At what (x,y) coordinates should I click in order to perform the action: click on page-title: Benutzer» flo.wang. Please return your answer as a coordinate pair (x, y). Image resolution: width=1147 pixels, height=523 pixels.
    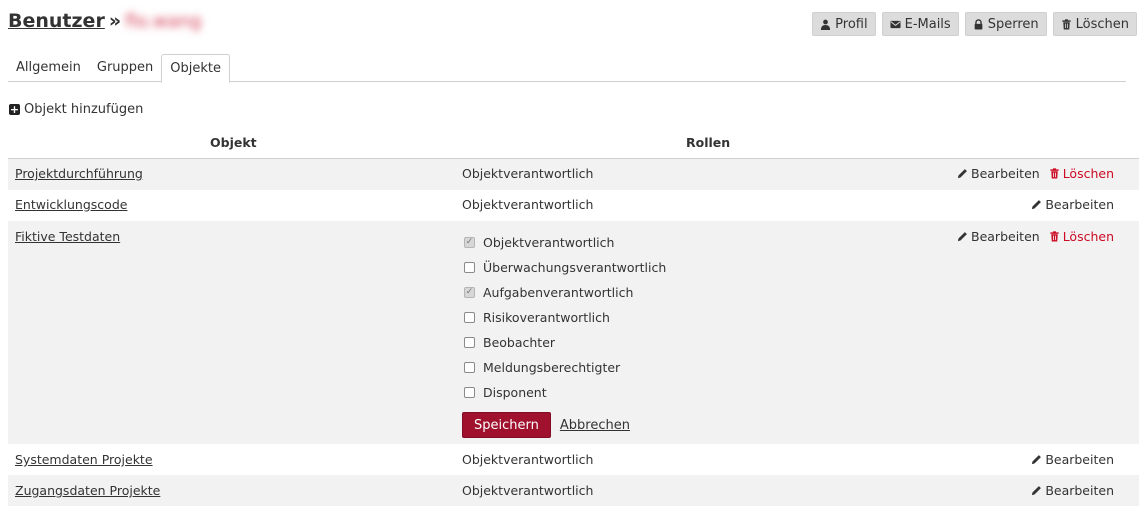
    Looking at the image, I should click on (104, 21).